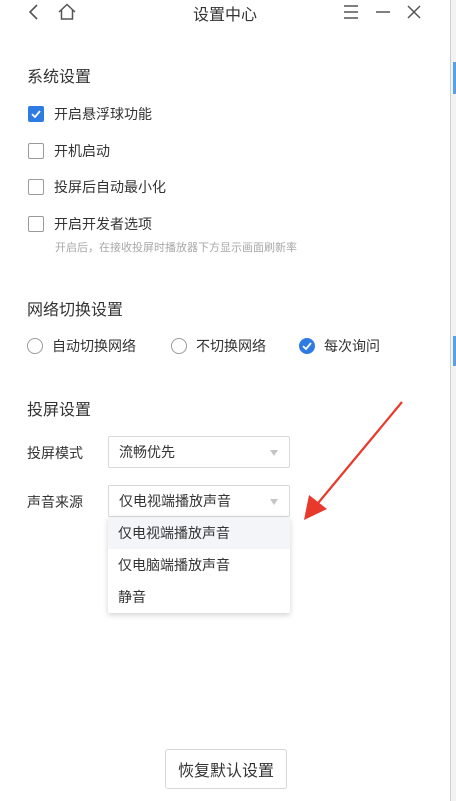 The image size is (456, 801). What do you see at coordinates (225, 13) in the screenshot?
I see `title-bar: 设置中心` at bounding box center [225, 13].